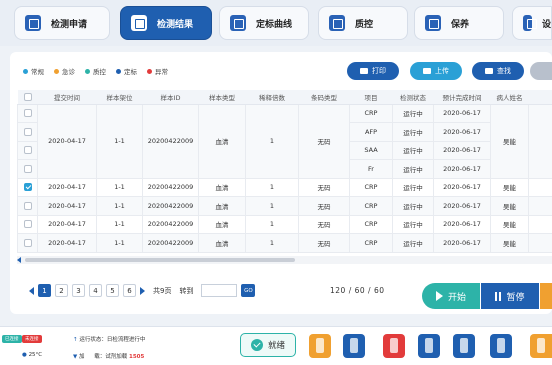 This screenshot has height=365, width=552. I want to click on next-page-icon, so click(142, 290).